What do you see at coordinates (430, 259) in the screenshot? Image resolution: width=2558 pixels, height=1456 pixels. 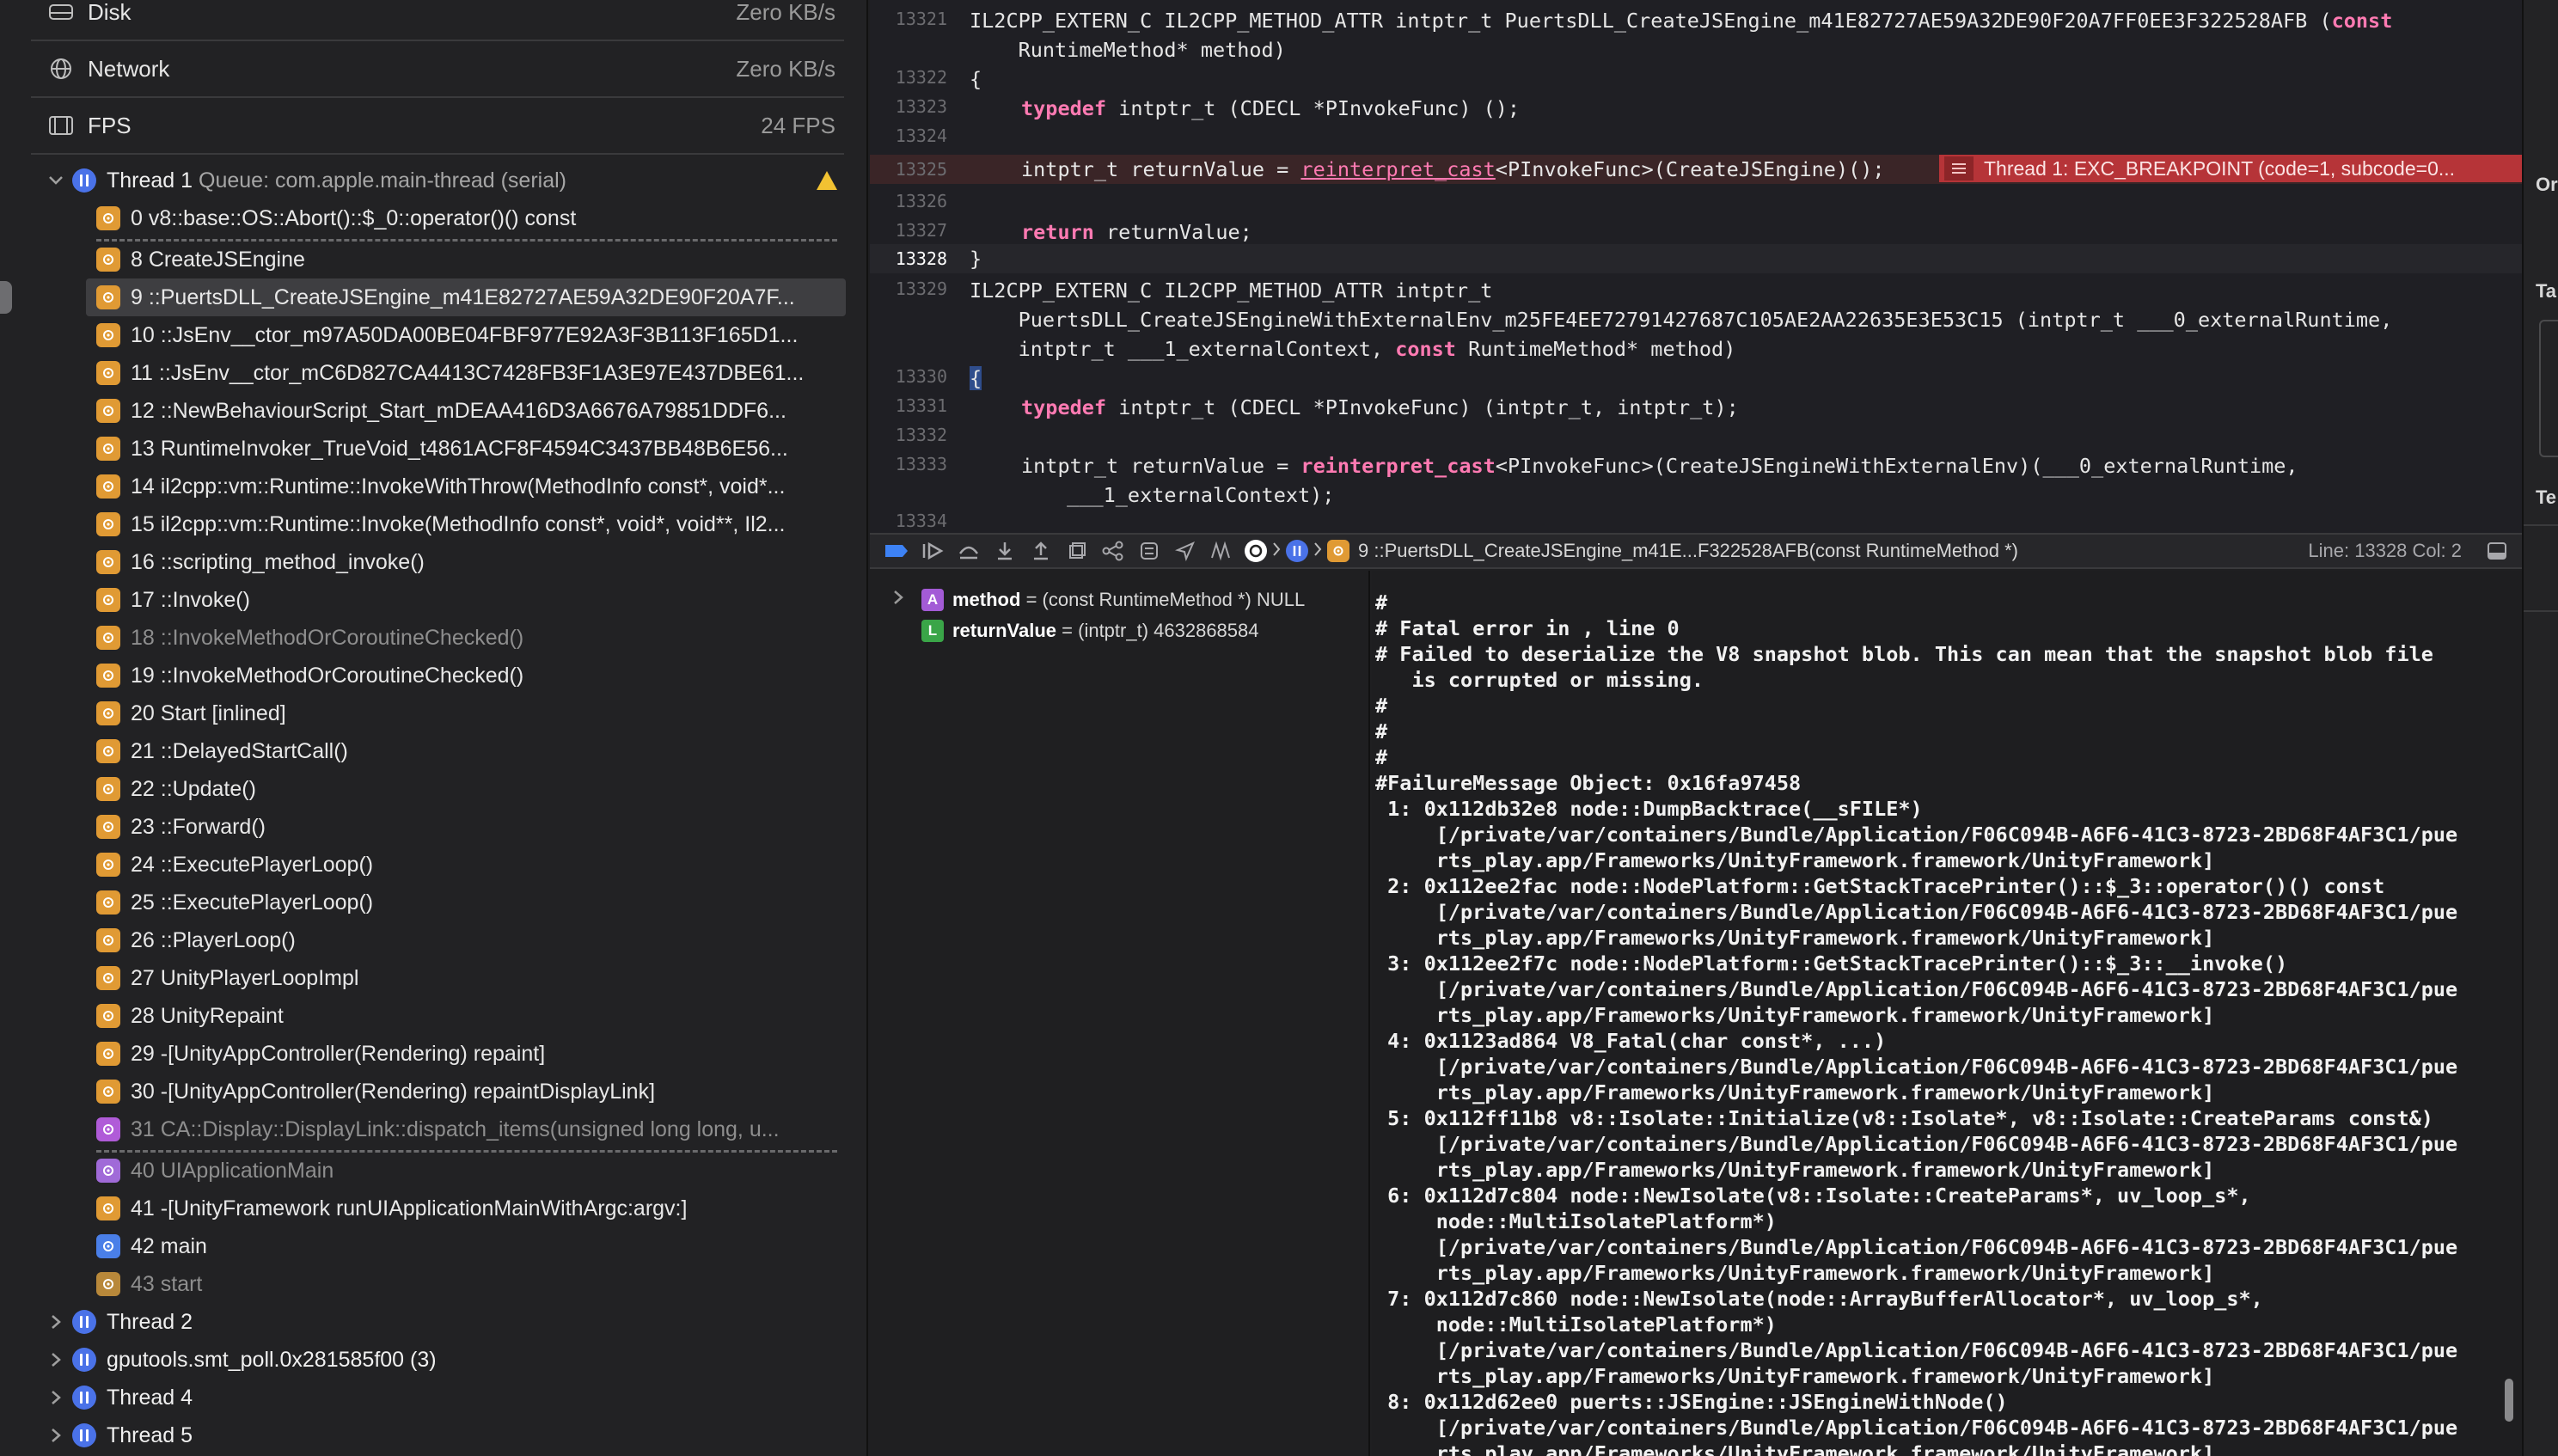 I see `stack-frame-row: 8 CreateJSEngine` at bounding box center [430, 259].